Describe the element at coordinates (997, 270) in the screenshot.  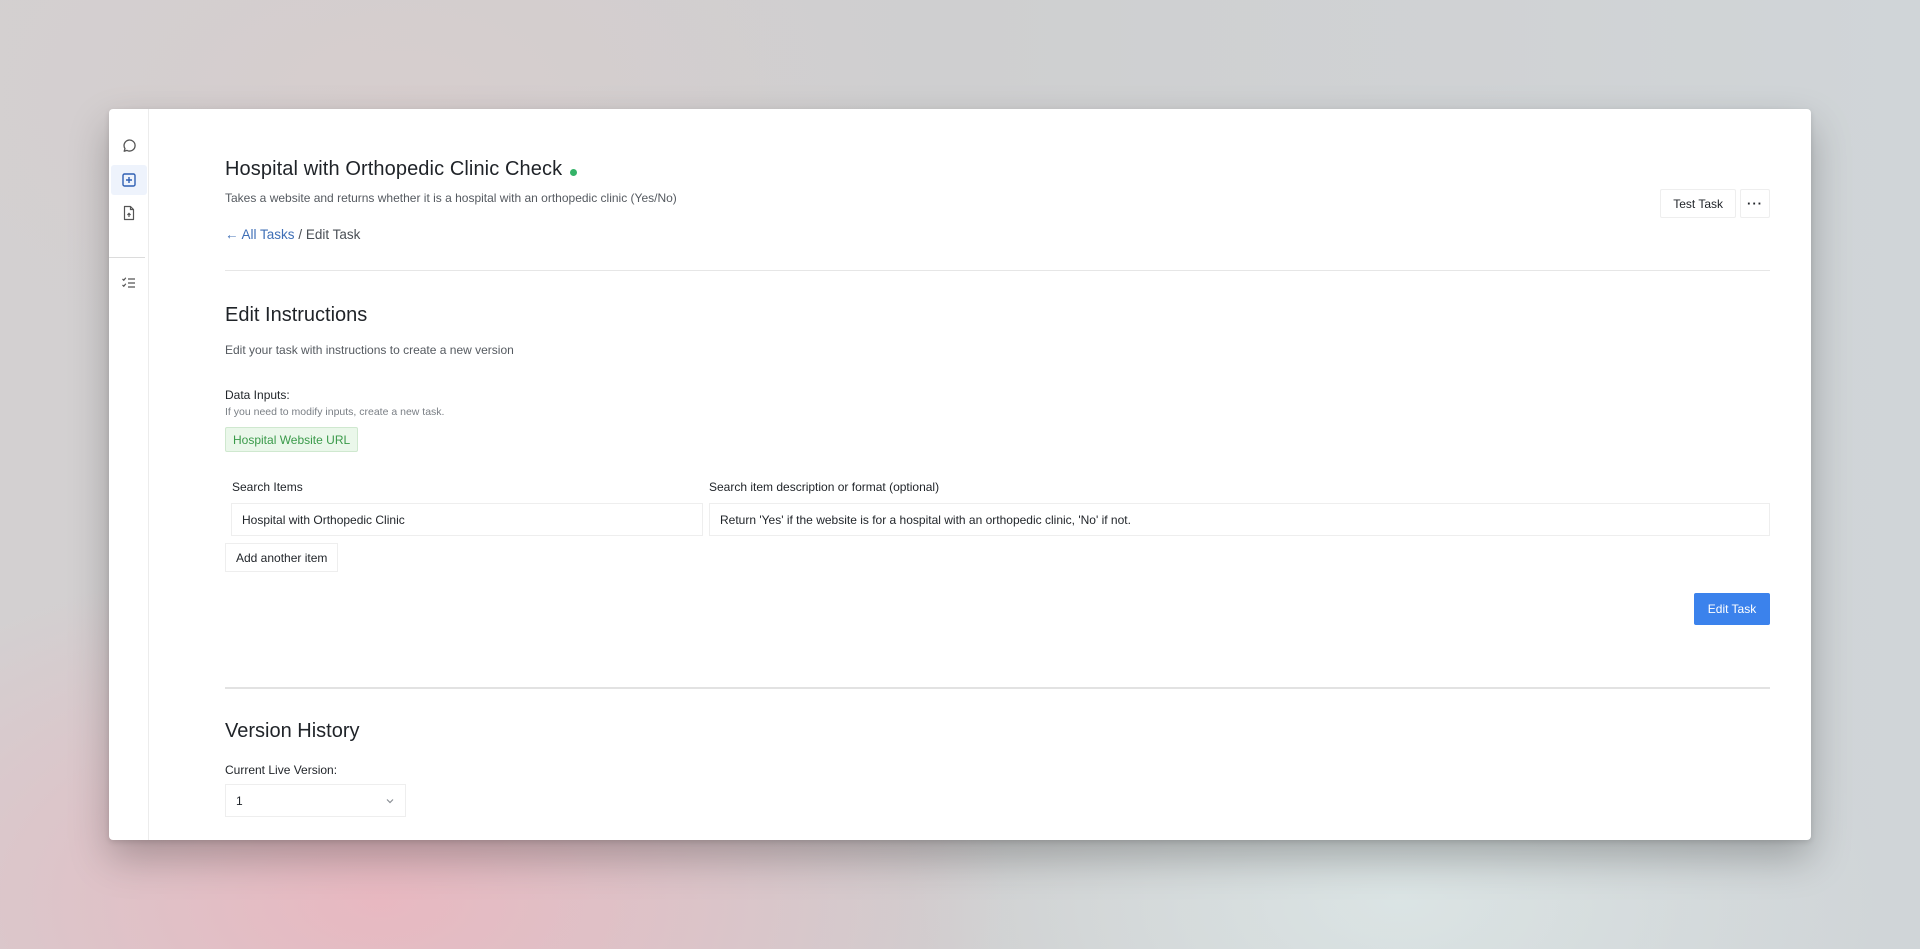
I see `divider` at that location.